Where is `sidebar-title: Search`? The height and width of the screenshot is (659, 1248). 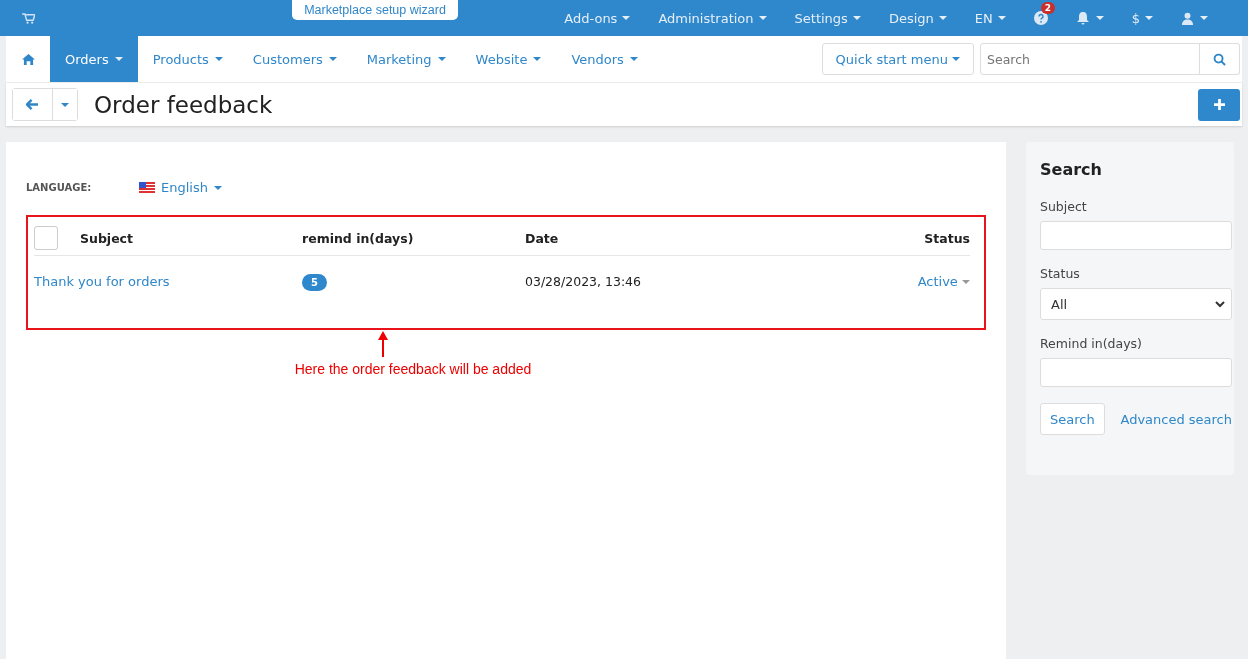 sidebar-title: Search is located at coordinates (1071, 169).